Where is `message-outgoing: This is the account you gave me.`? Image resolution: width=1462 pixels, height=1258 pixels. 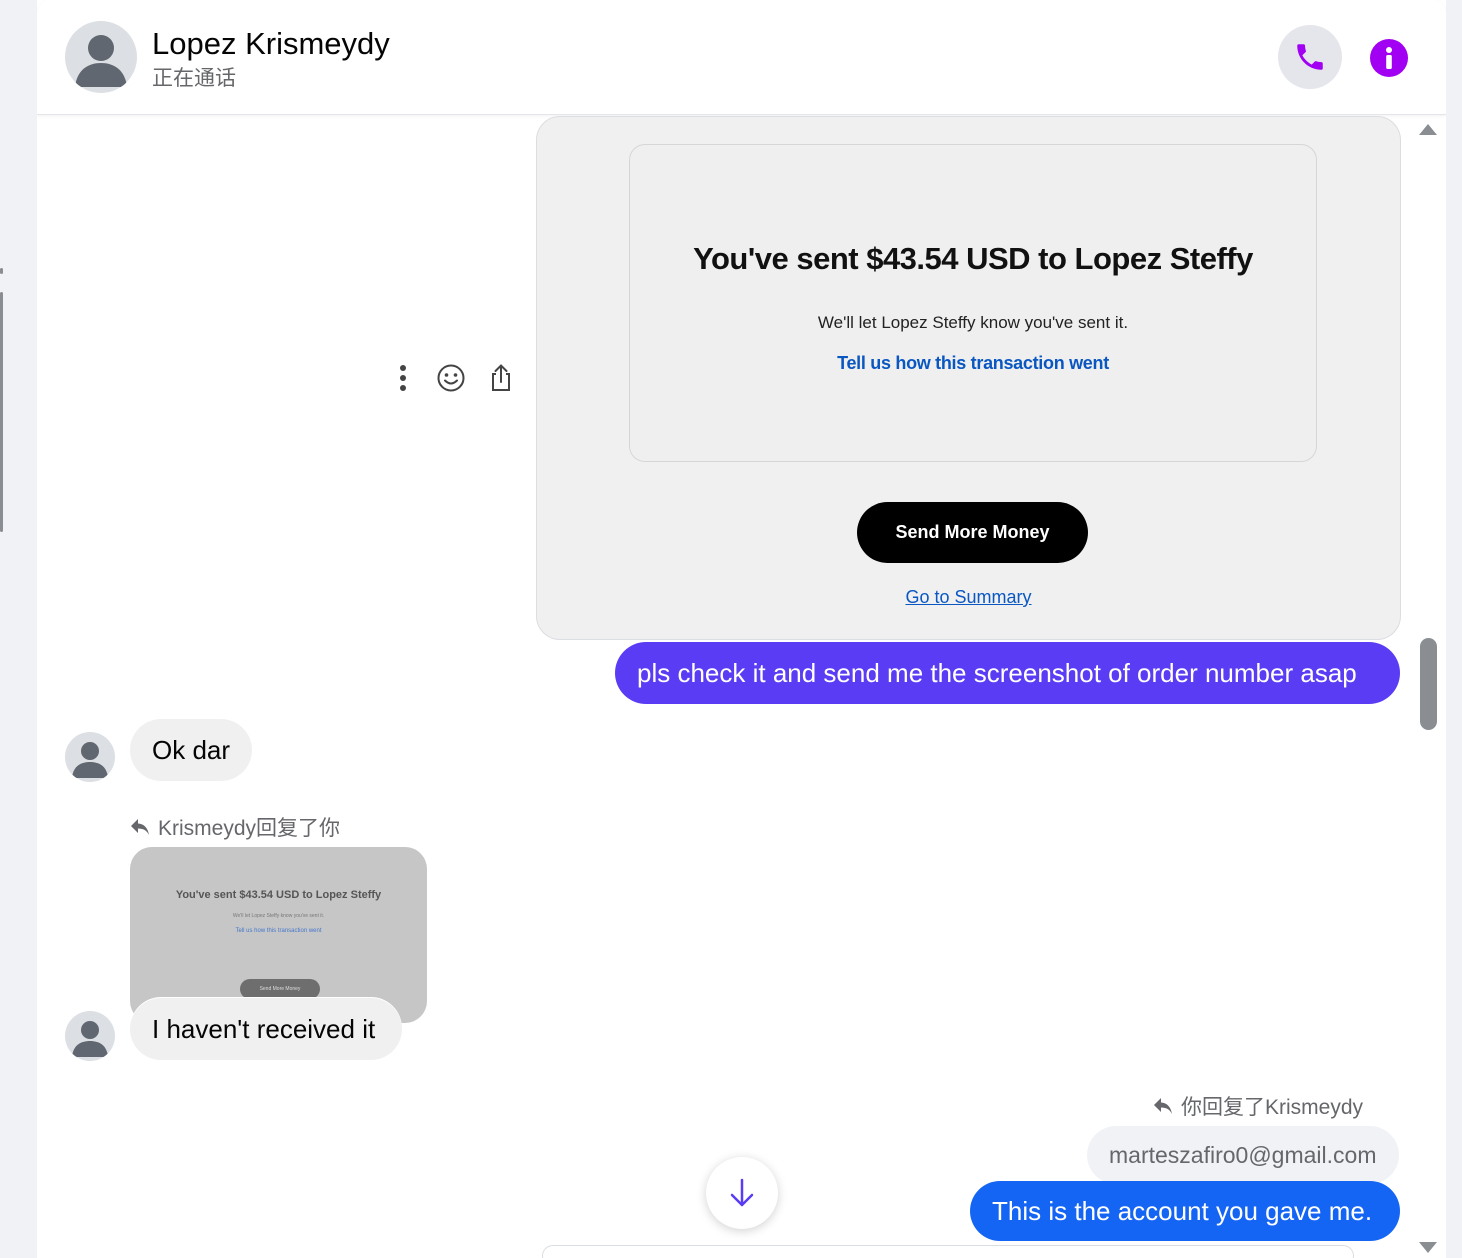 message-outgoing: This is the account you gave me. is located at coordinates (1185, 1211).